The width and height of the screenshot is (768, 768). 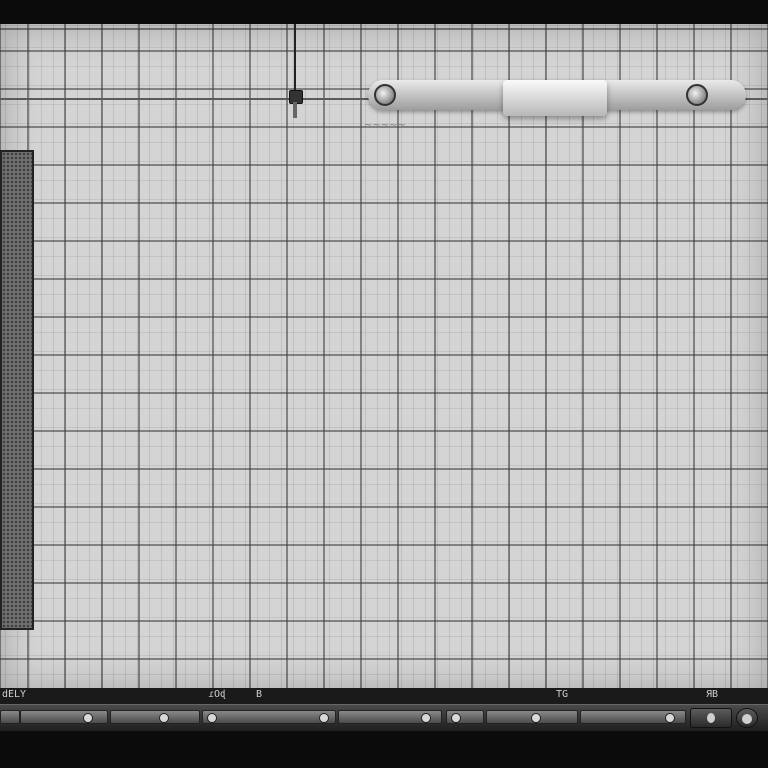 I want to click on speaker-grille-panel, so click(x=17, y=390).